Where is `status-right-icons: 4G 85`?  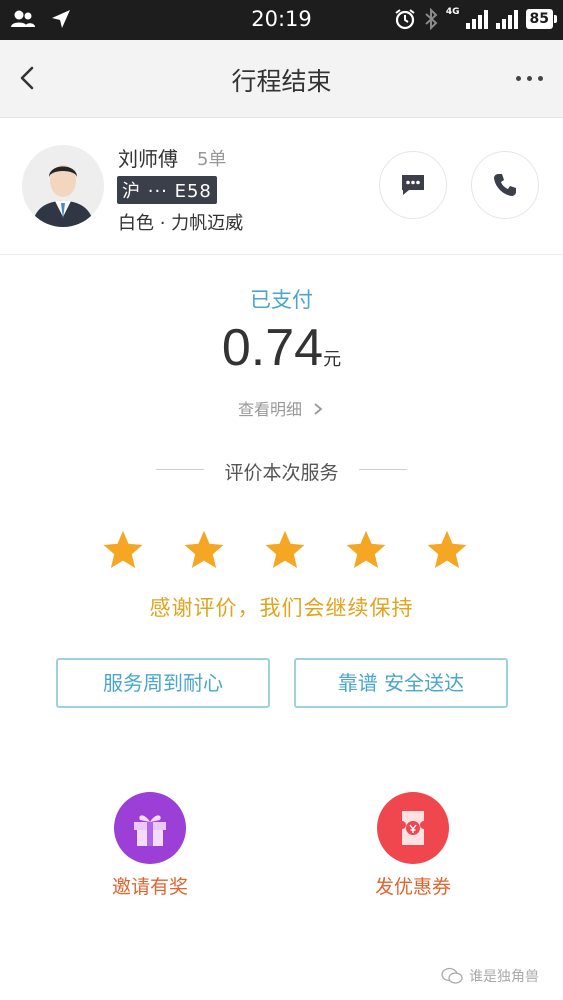 status-right-icons: 4G 85 is located at coordinates (476, 18).